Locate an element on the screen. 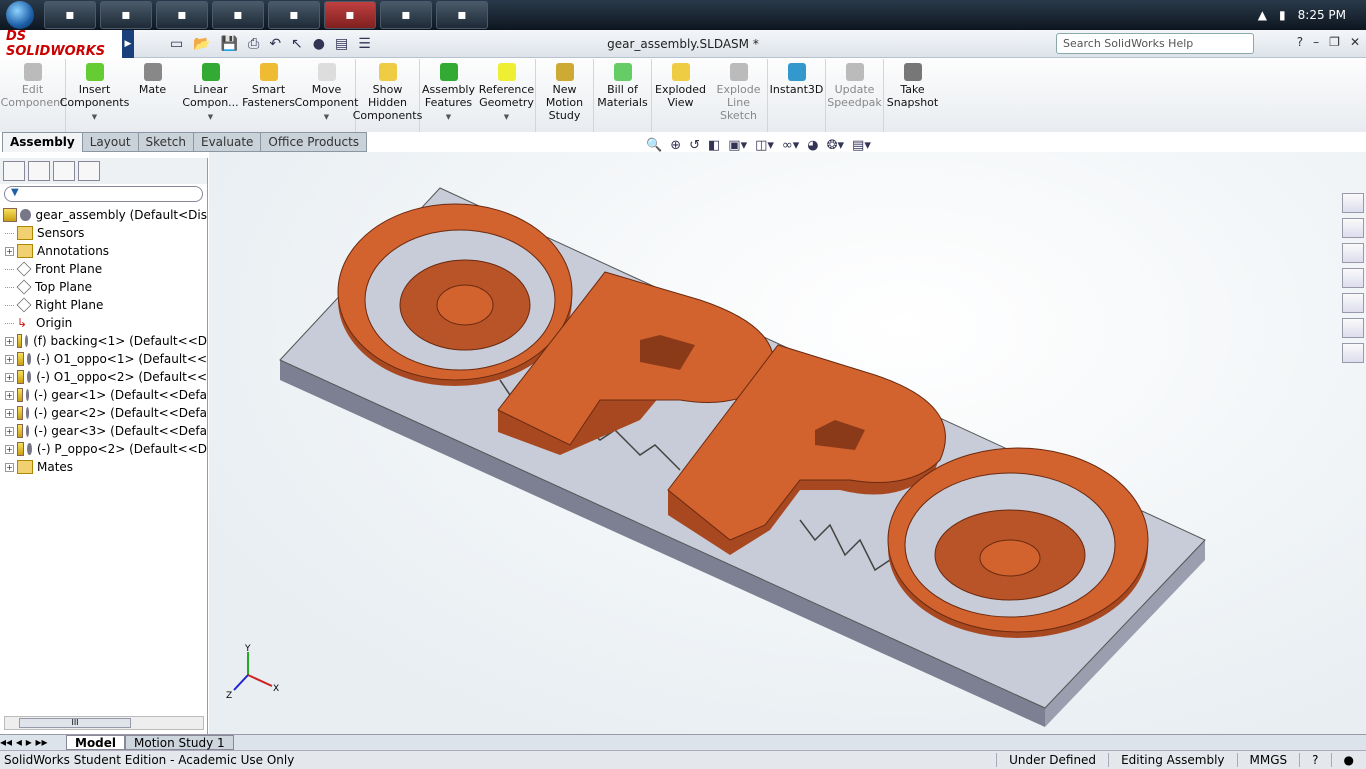  taskbar-app-button: ▪ is located at coordinates (238, 15).